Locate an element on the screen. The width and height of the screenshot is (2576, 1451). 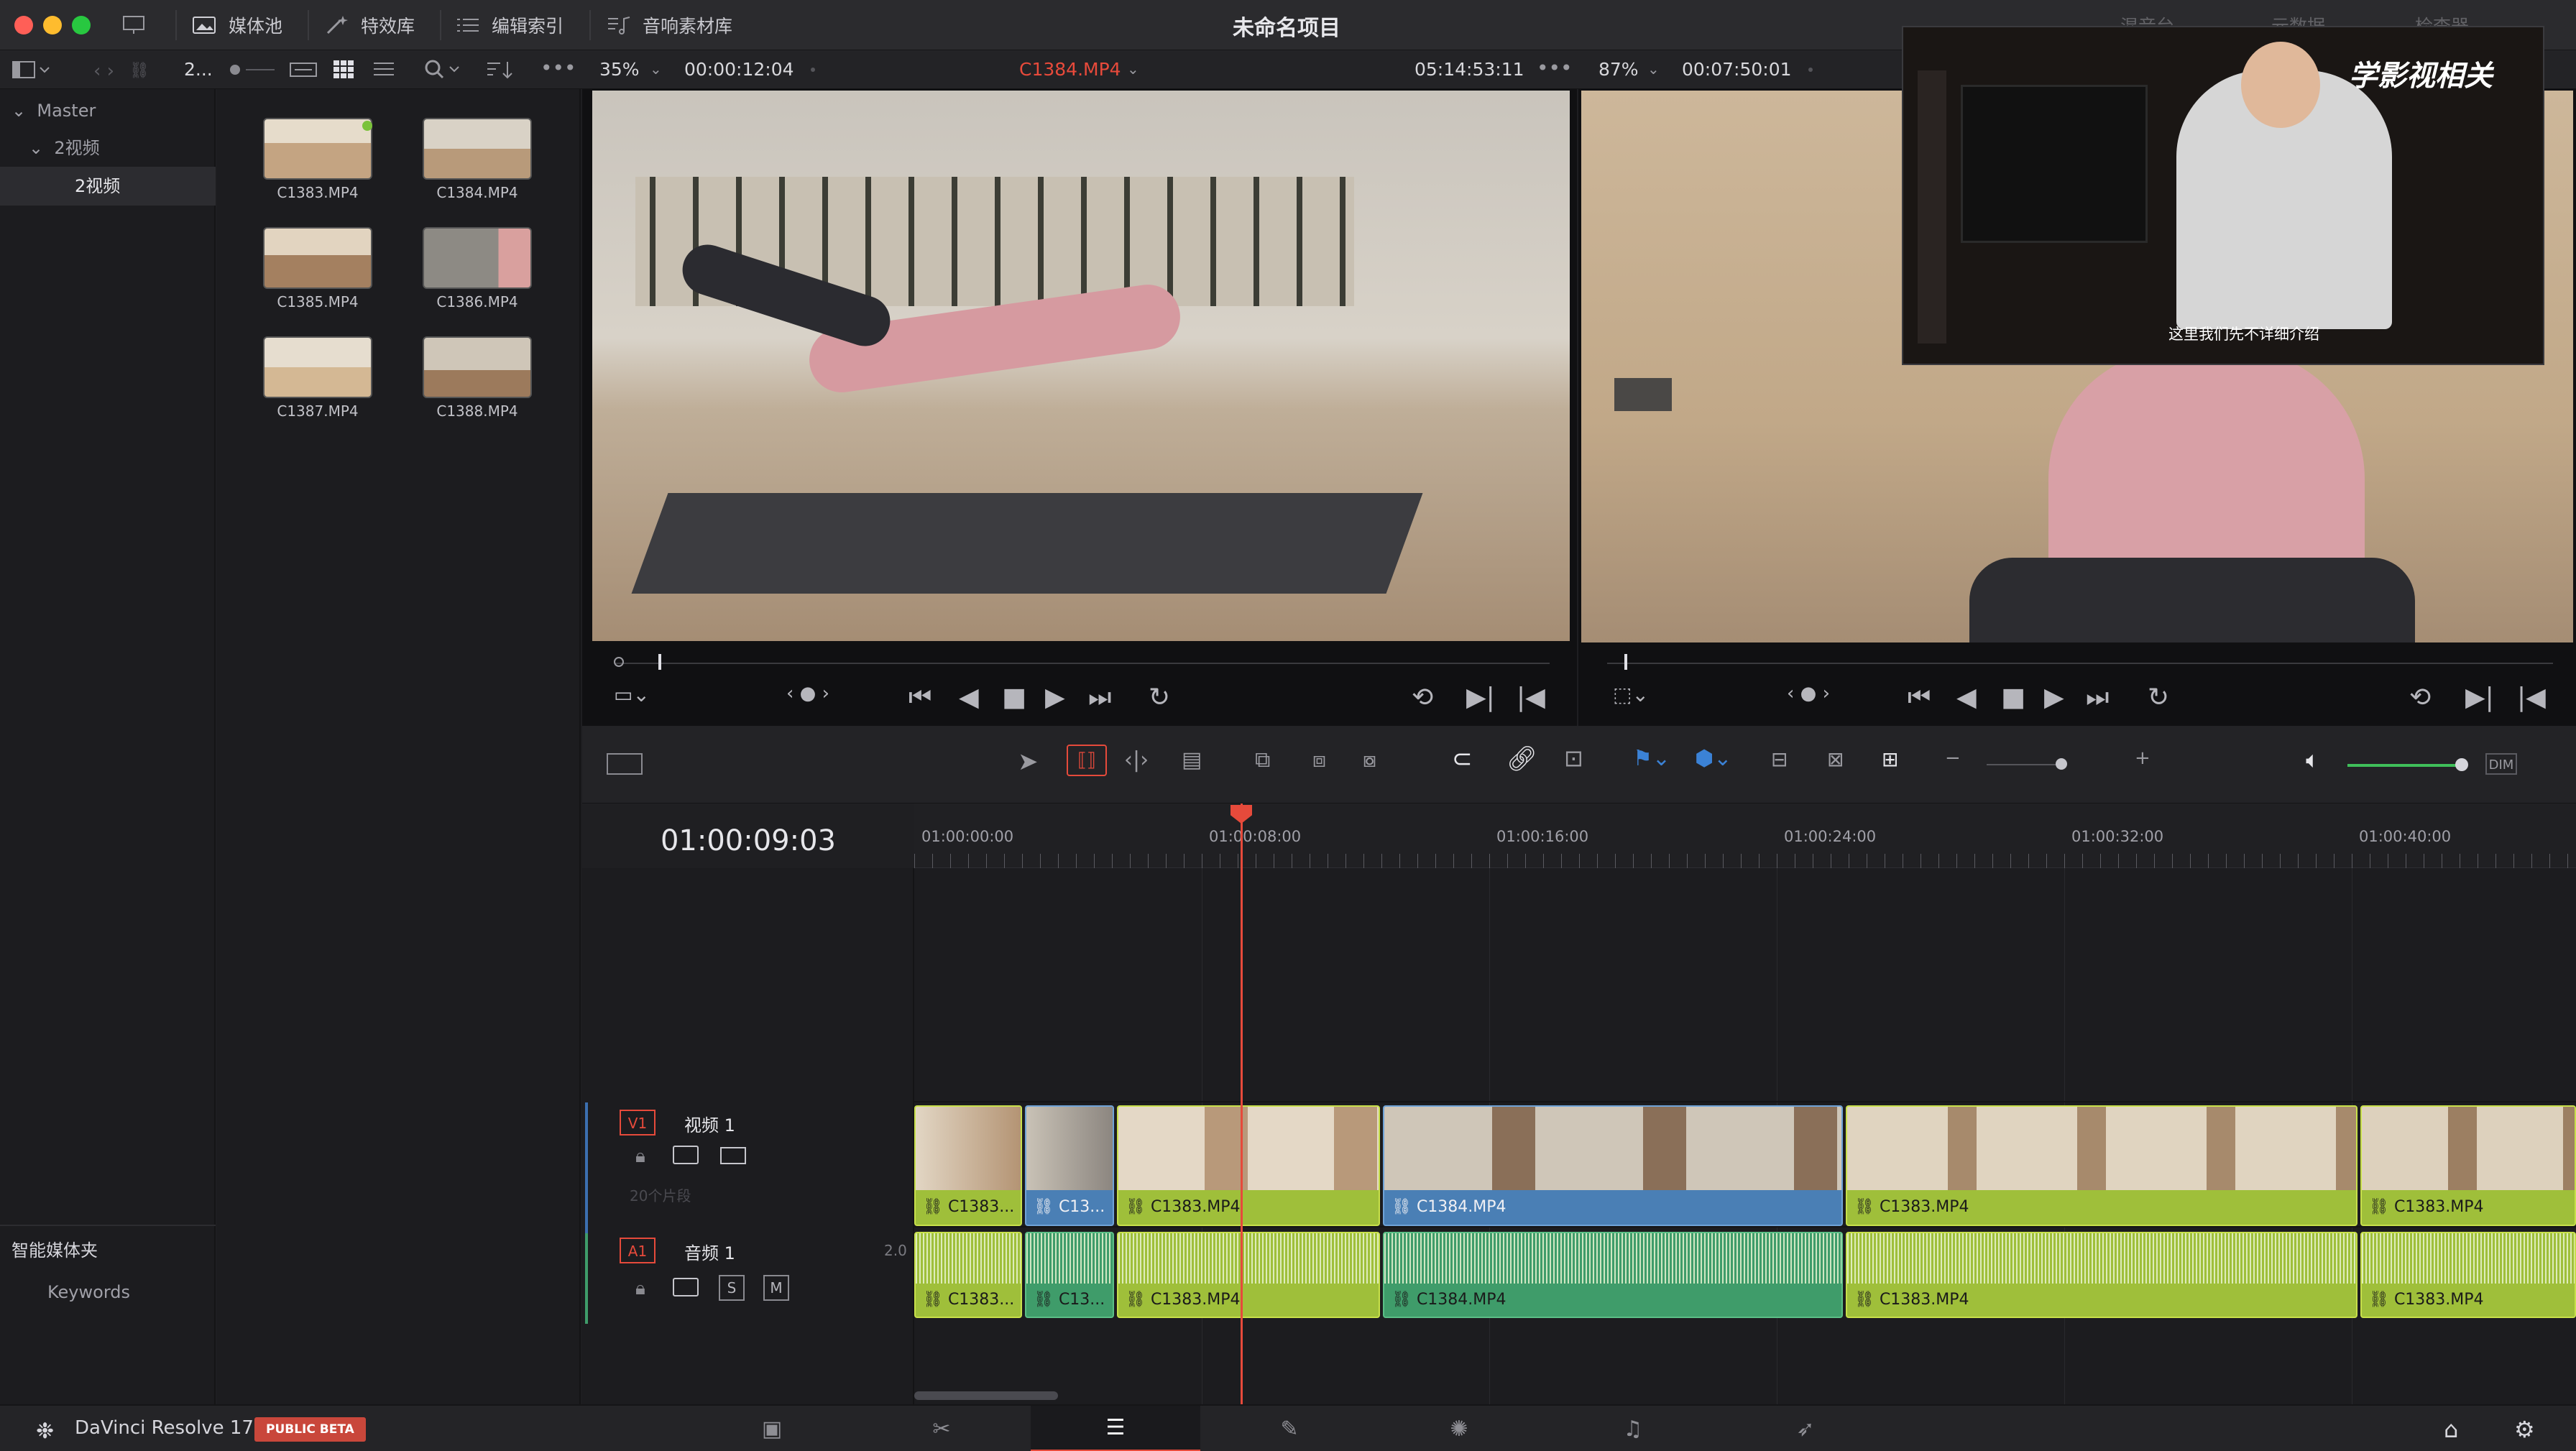
tab-edit-index: 编辑索引 is located at coordinates (509, 25).